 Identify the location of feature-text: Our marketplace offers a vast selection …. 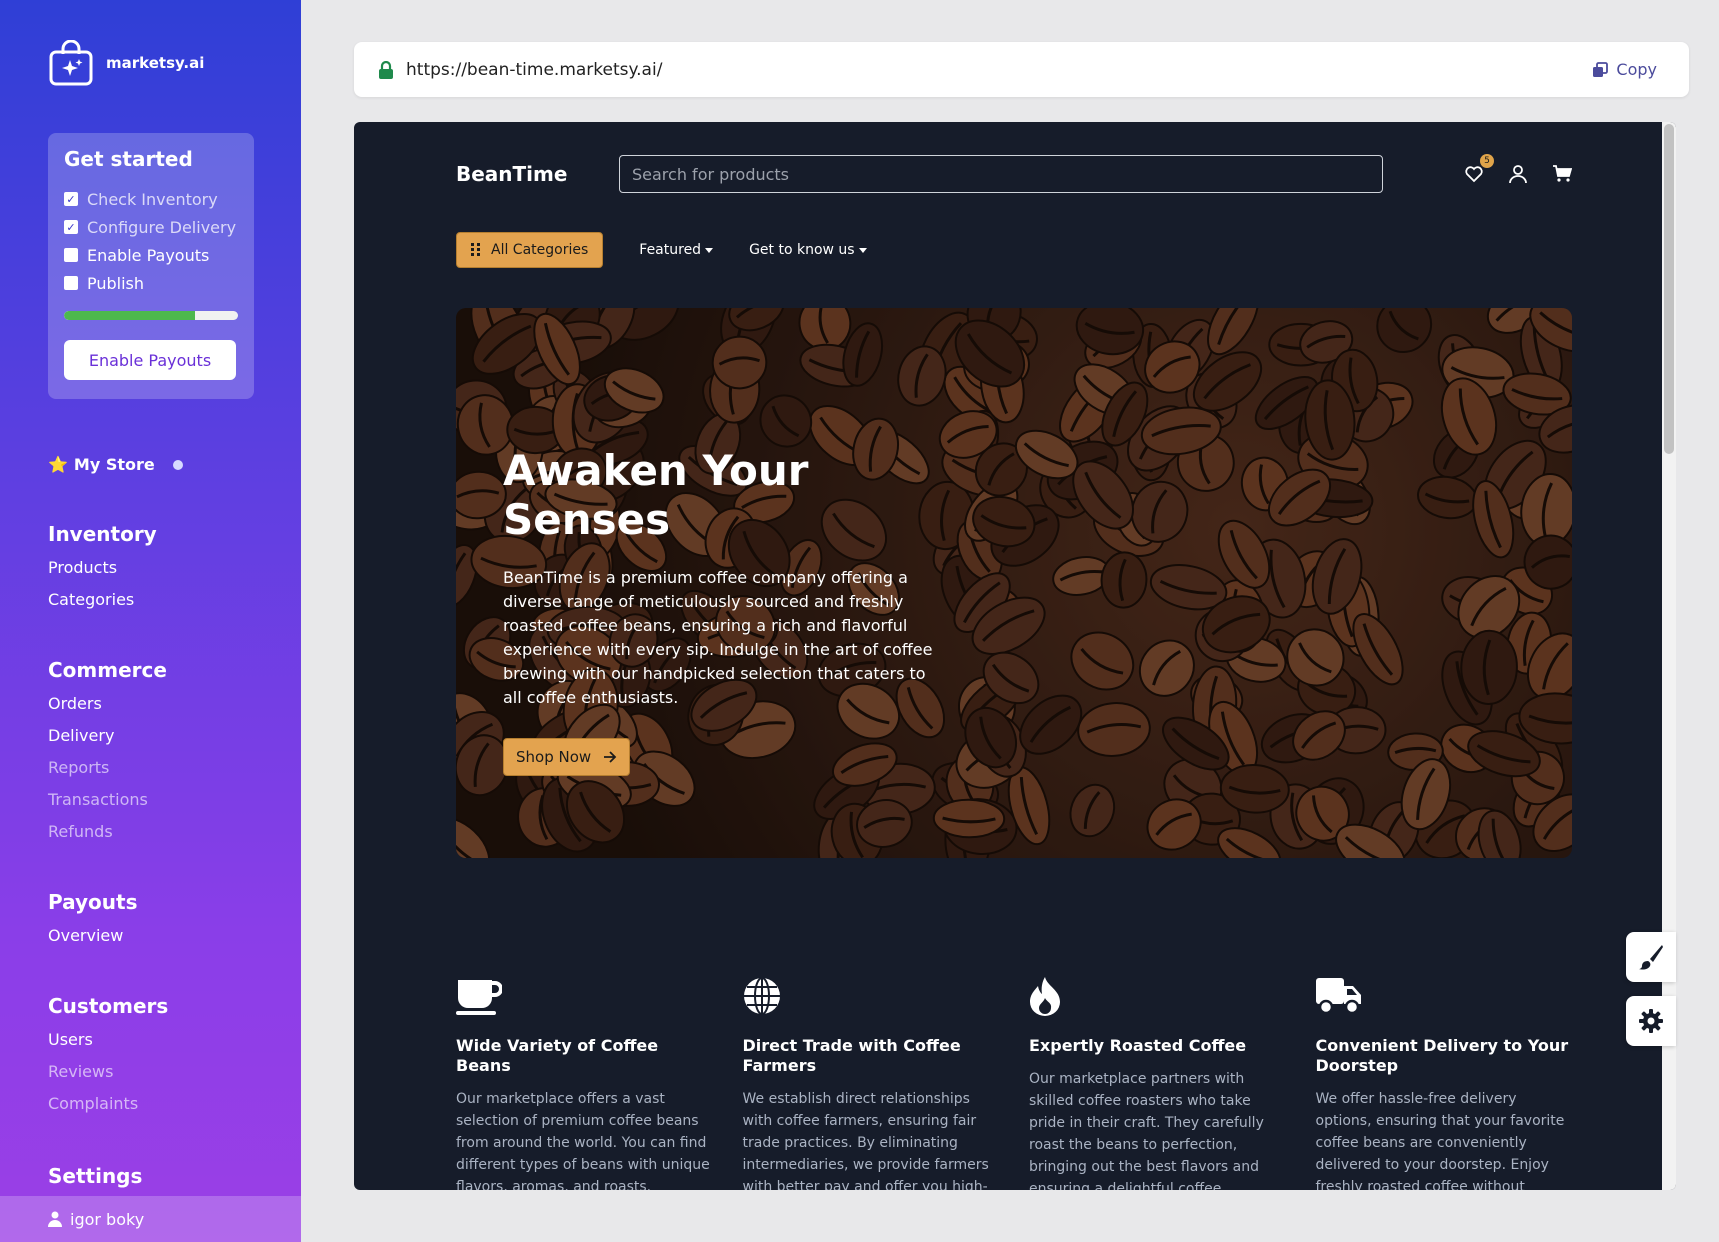
(583, 1140).